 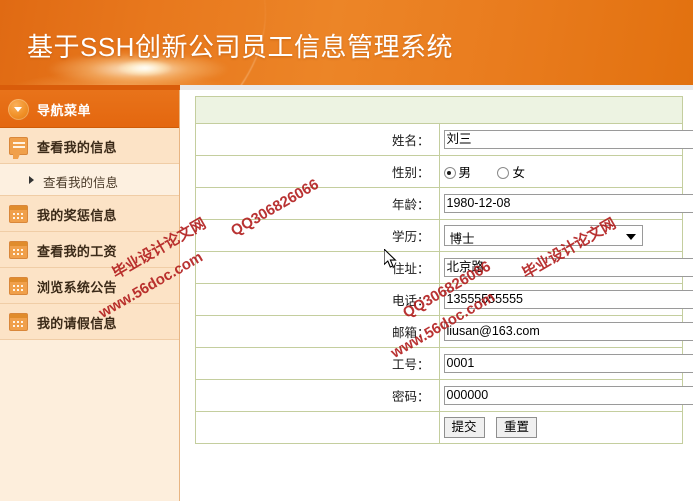 I want to click on employee-no-label: 工号：, so click(x=317, y=363).